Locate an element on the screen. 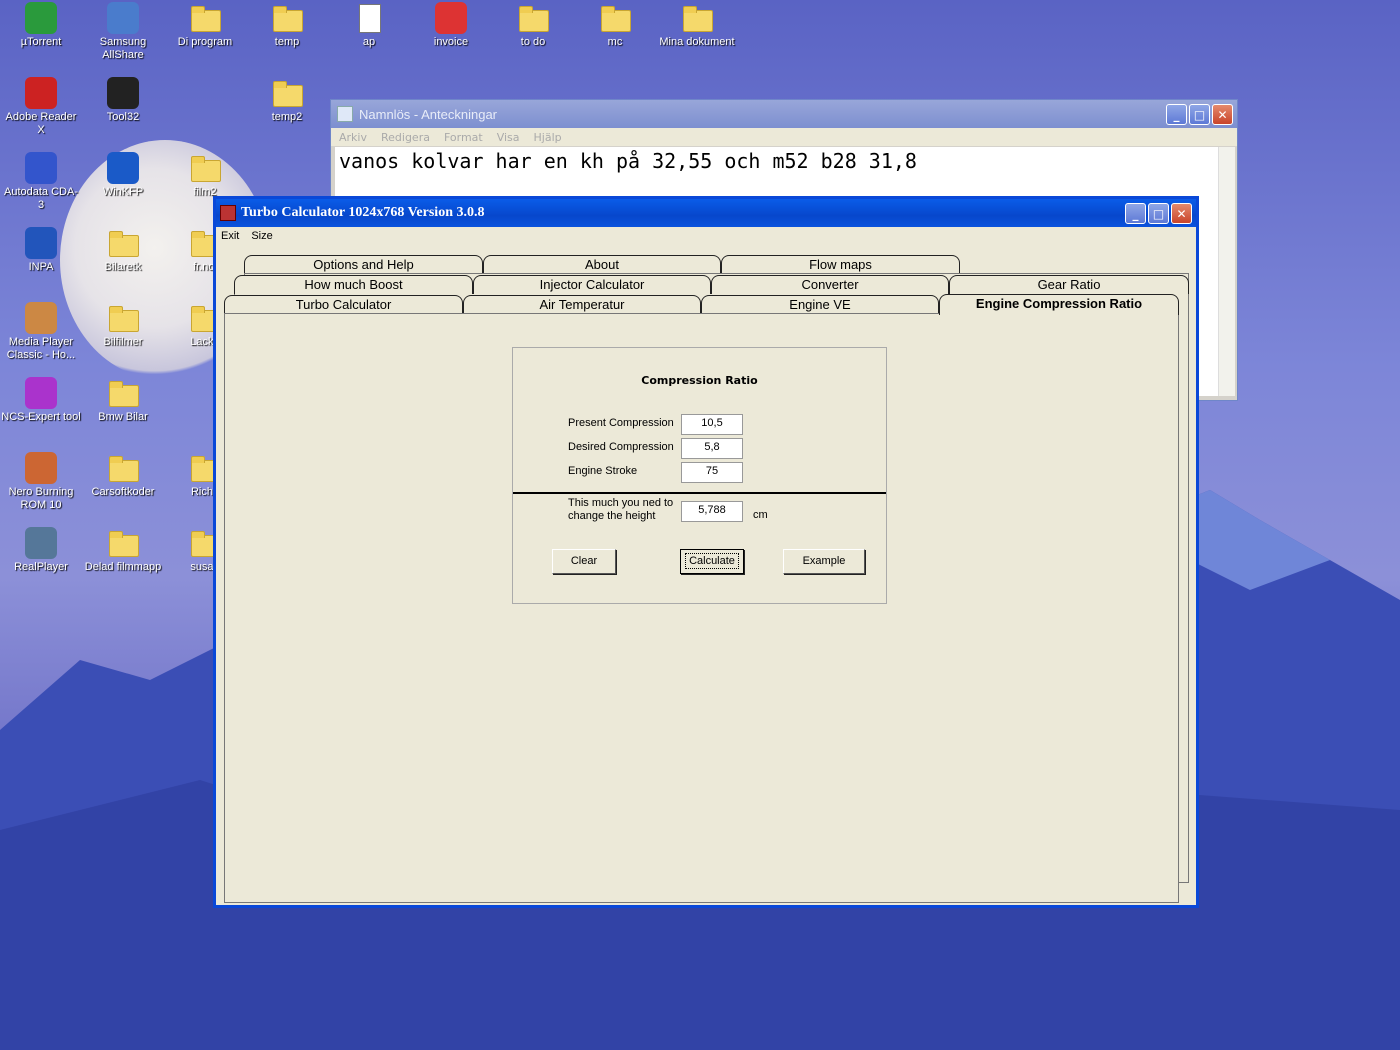 The height and width of the screenshot is (1050, 1400). desktop-icon: Bmw Bilar is located at coordinates (123, 400).